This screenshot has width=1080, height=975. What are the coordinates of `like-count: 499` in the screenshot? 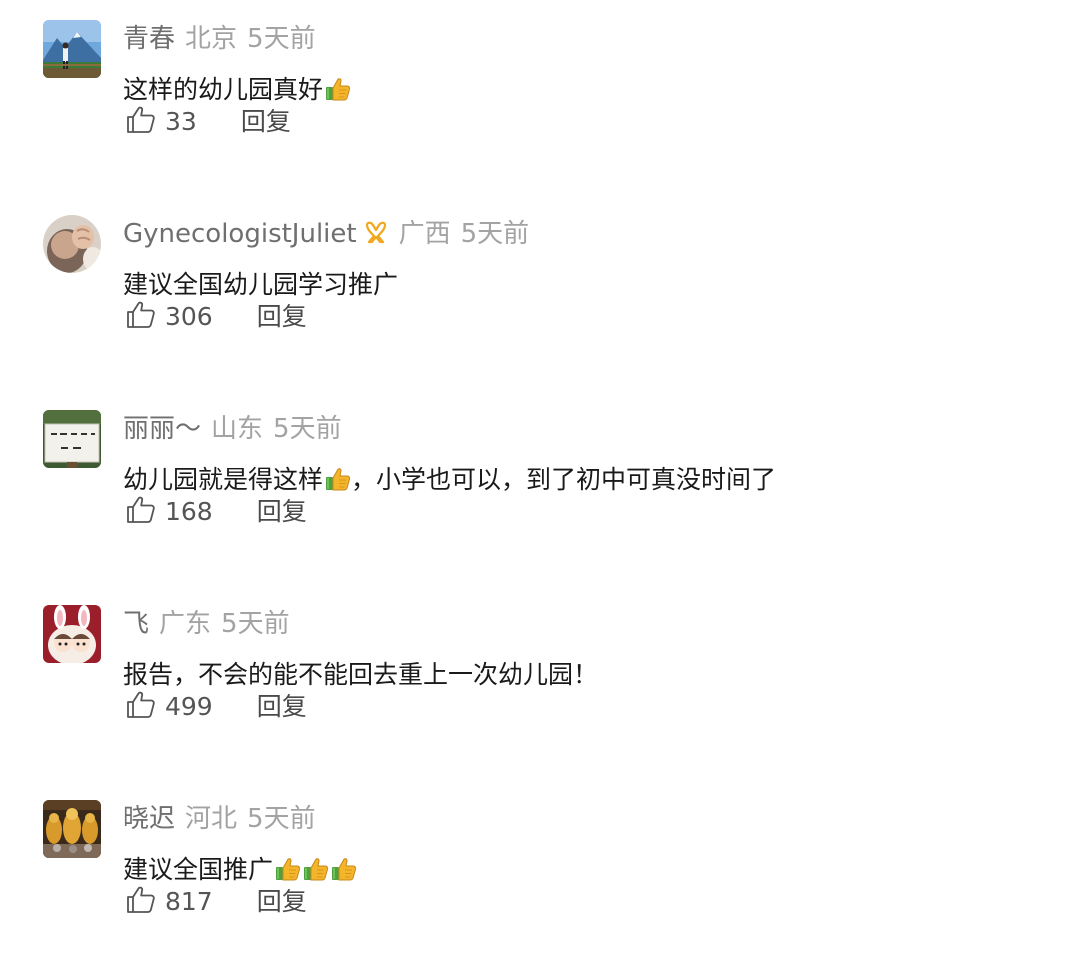 It's located at (189, 706).